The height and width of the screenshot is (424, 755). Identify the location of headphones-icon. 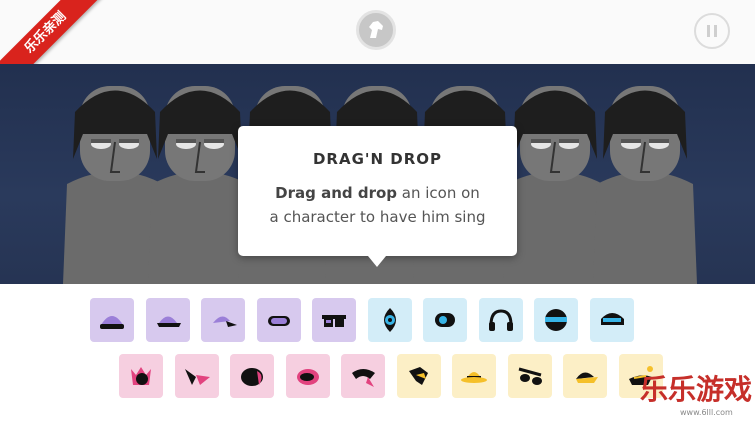
(500, 320).